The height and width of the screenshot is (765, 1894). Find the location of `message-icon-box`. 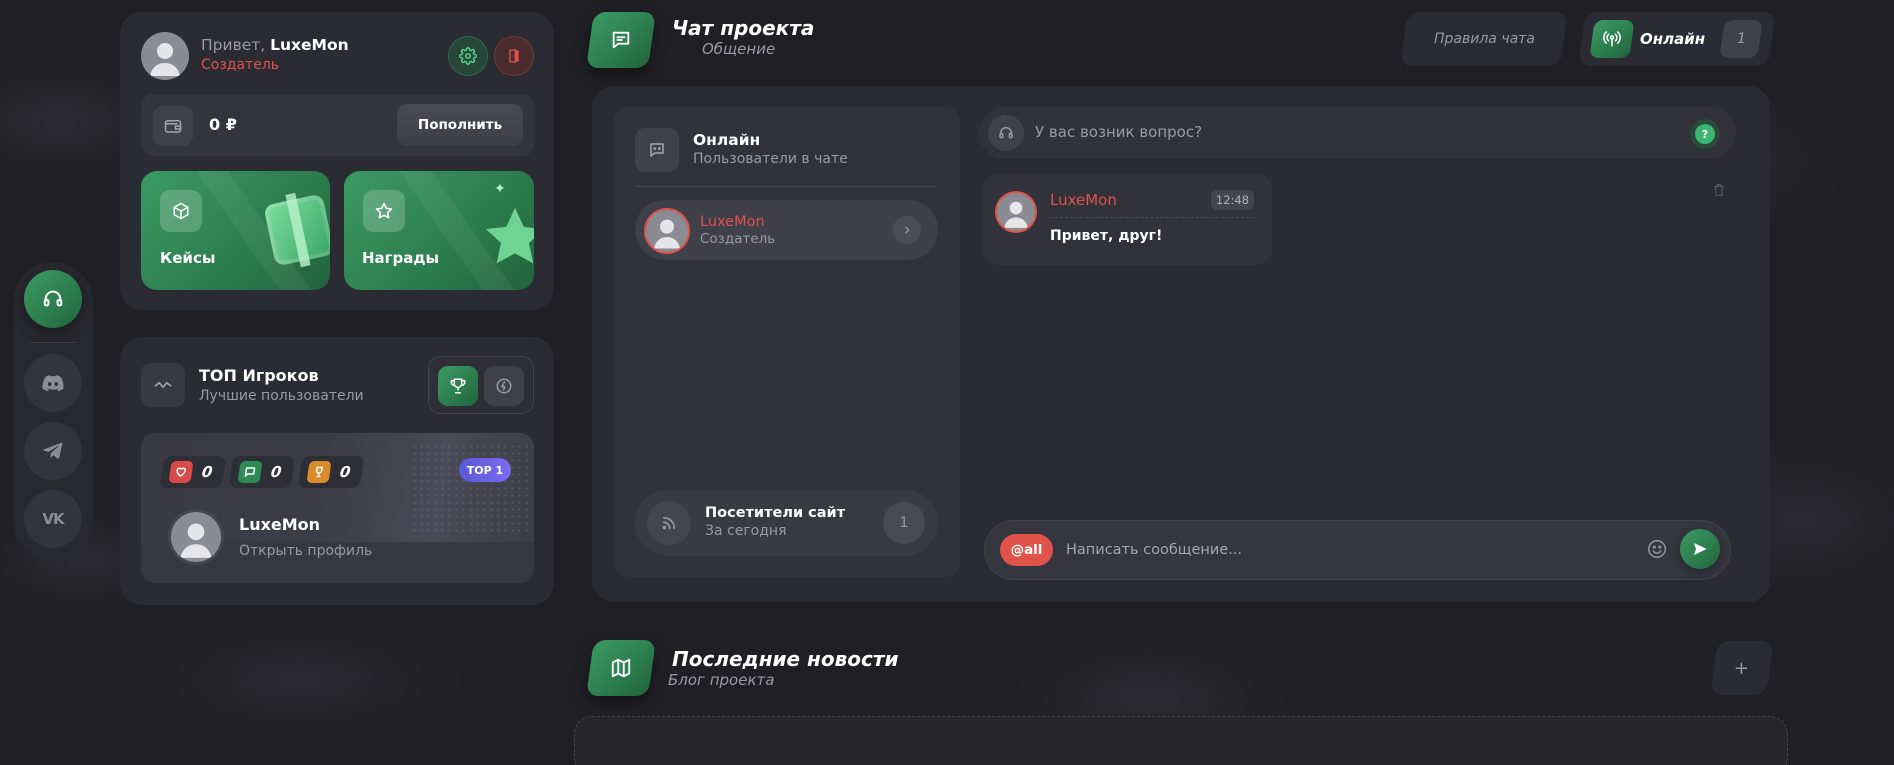

message-icon-box is located at coordinates (250, 472).